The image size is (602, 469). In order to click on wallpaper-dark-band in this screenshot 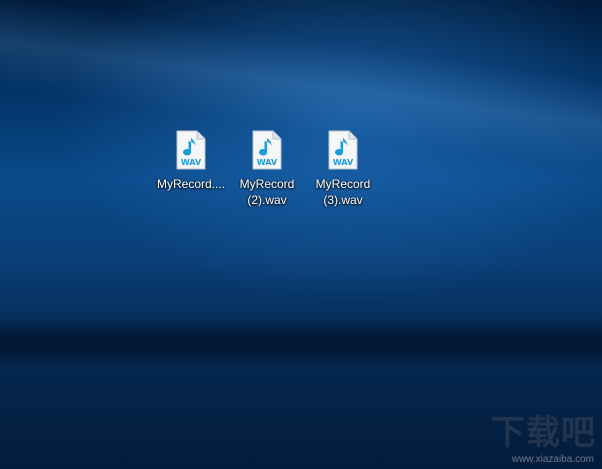, I will do `click(301, 343)`.